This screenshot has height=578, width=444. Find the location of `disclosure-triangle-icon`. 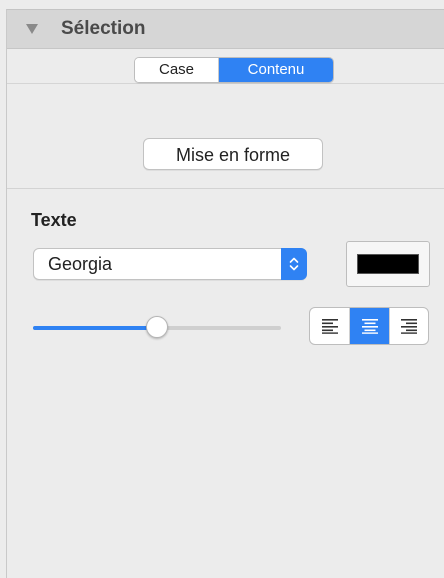

disclosure-triangle-icon is located at coordinates (32, 29).